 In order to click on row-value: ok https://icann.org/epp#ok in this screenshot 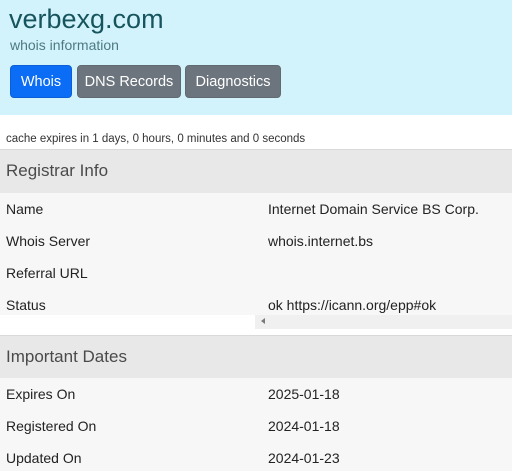, I will do `click(352, 305)`.